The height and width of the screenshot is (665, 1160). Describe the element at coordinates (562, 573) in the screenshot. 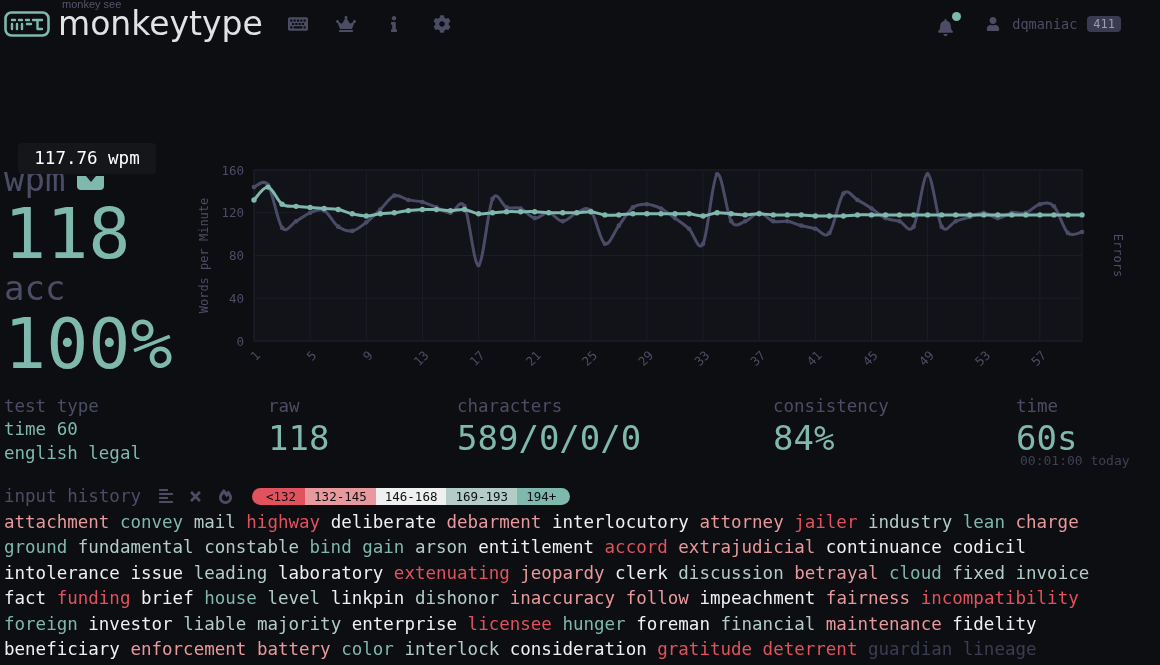

I see `history-word: jeopardy` at that location.